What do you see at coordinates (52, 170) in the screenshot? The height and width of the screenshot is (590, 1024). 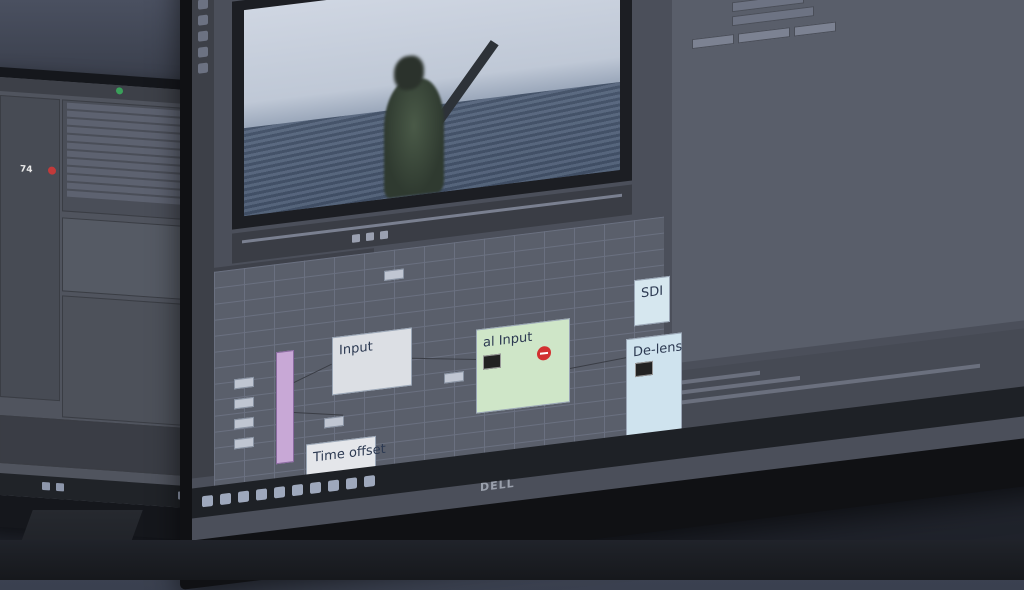 I see `record-icon` at bounding box center [52, 170].